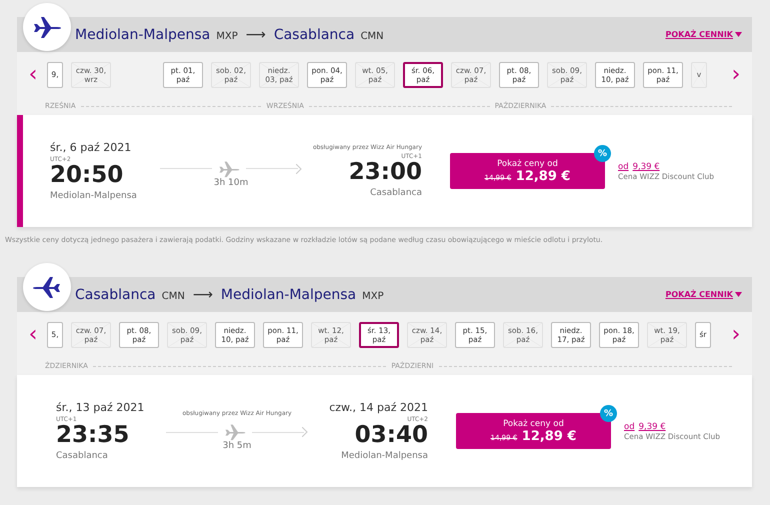 This screenshot has height=505, width=770. Describe the element at coordinates (93, 195) in the screenshot. I see `departure-airport: Mediolan-Malpensa` at that location.